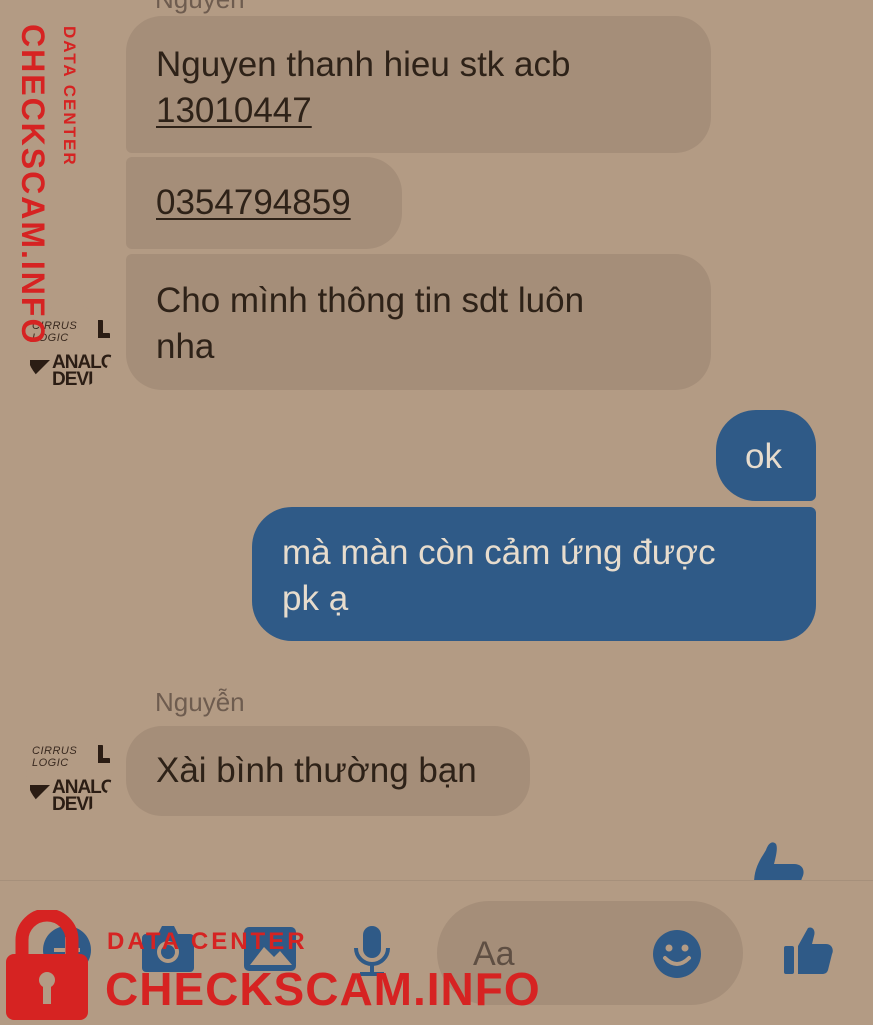 The height and width of the screenshot is (1025, 873). I want to click on watermark-bottom-big: CHECKSCAM.INFO, so click(323, 989).